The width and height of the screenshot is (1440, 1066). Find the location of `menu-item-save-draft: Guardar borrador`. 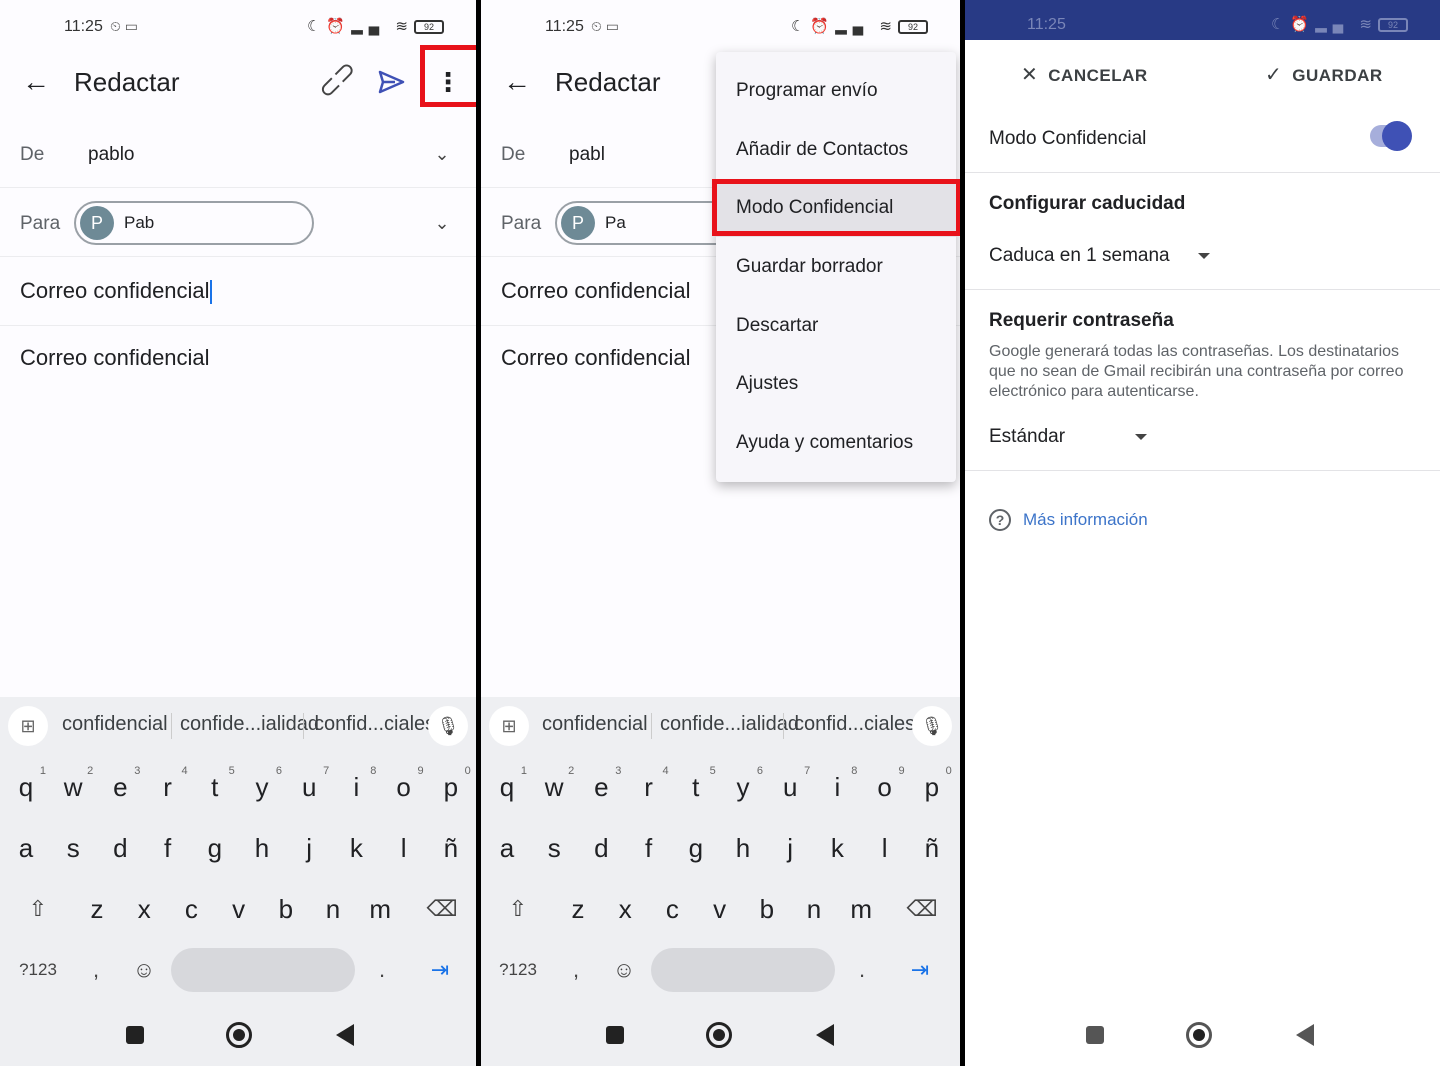

menu-item-save-draft: Guardar borrador is located at coordinates (836, 267).